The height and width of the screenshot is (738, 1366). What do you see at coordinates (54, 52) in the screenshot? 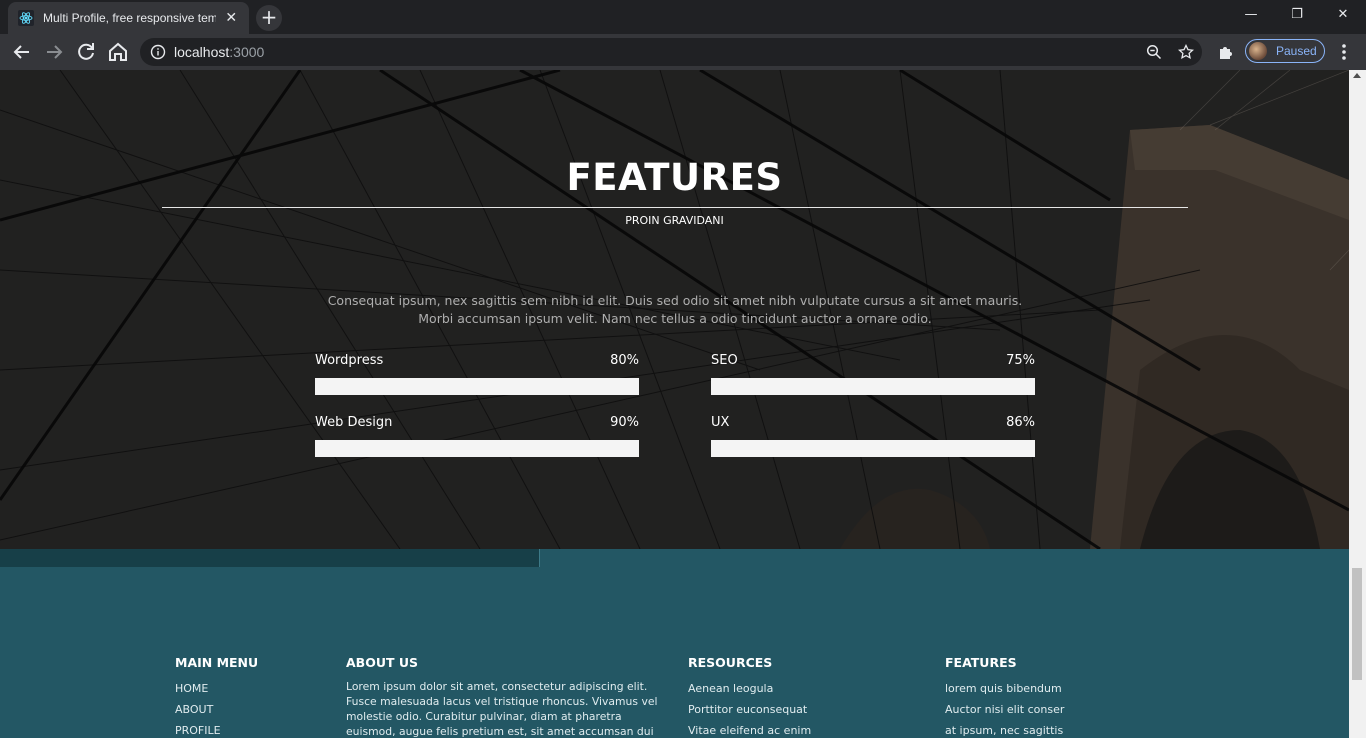
I see `forward-arrow-icon` at bounding box center [54, 52].